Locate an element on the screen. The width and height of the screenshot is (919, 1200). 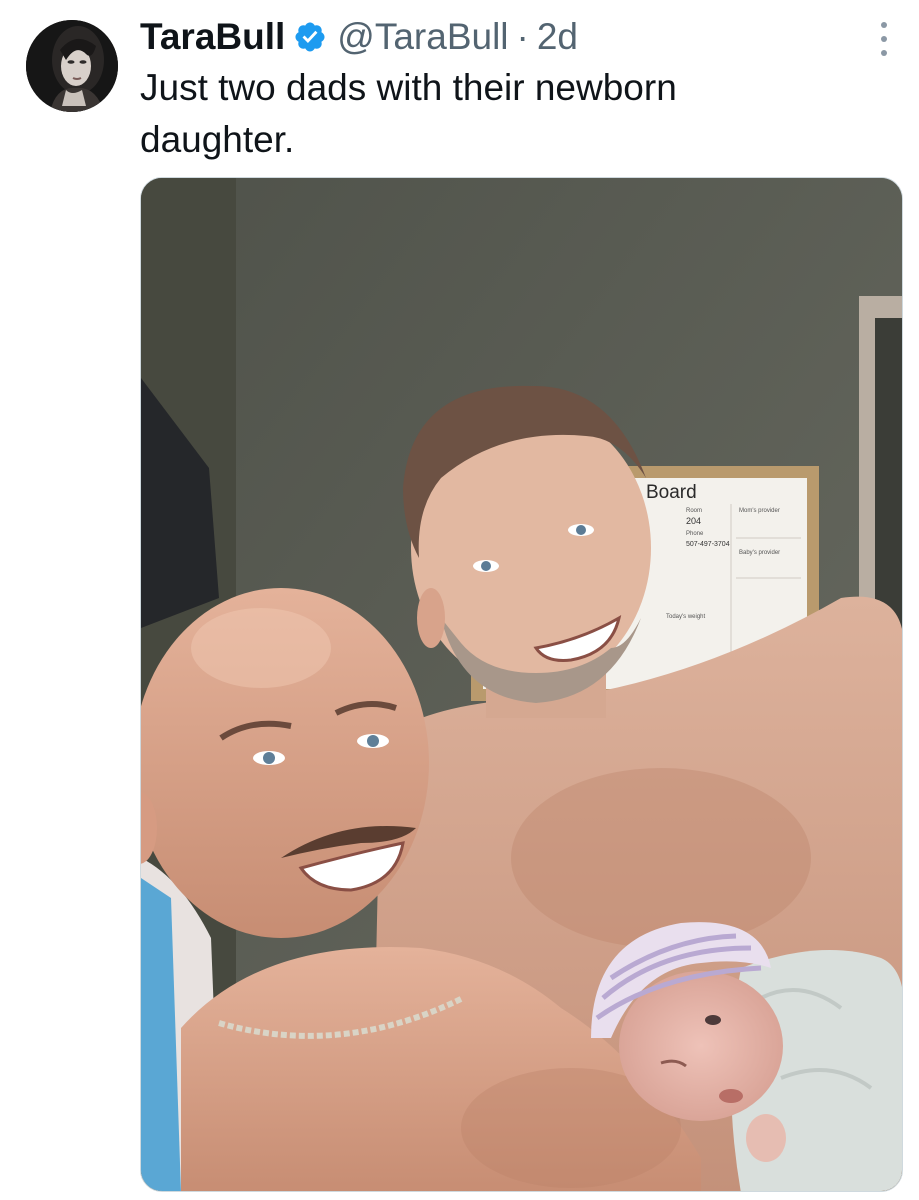
board-weight-label: Today's weight is located at coordinates (686, 617).